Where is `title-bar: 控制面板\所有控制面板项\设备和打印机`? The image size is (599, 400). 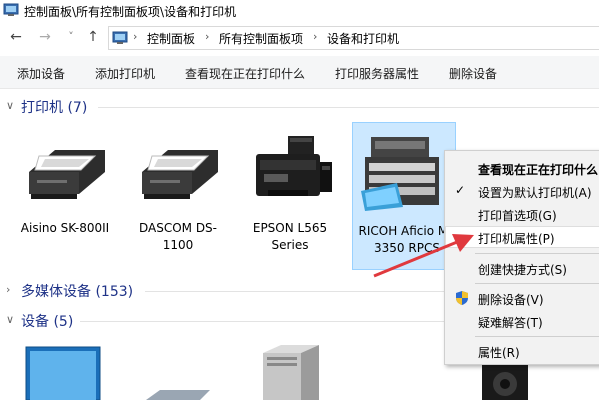
title-bar: 控制面板\所有控制面板项\设备和打印机 is located at coordinates (299, 11).